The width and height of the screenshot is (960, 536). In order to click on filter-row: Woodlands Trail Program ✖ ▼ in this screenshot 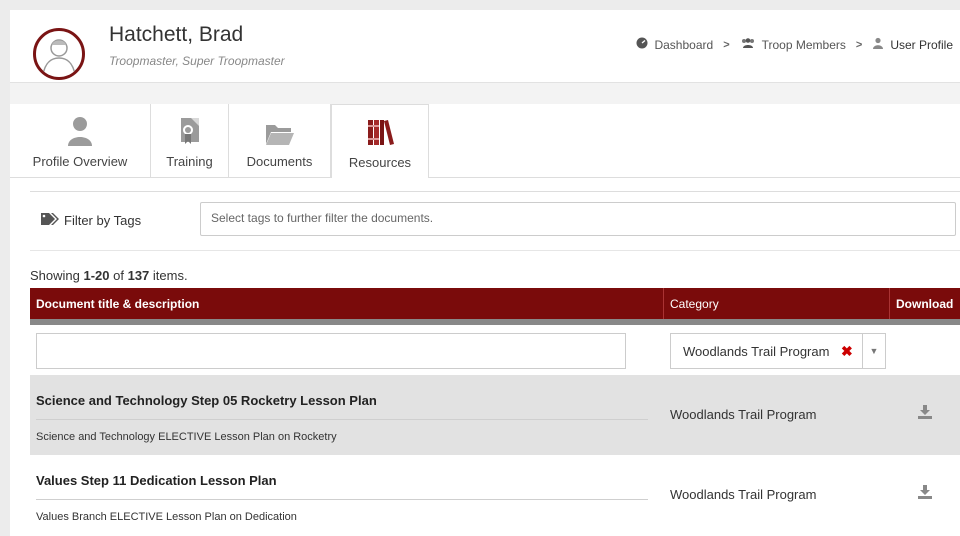, I will do `click(495, 350)`.